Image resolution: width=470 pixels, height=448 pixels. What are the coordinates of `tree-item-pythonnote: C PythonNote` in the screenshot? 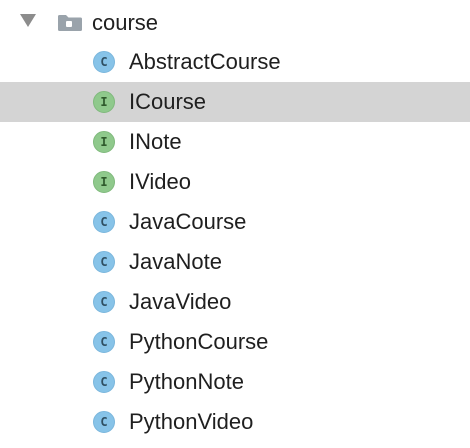 It's located at (235, 382).